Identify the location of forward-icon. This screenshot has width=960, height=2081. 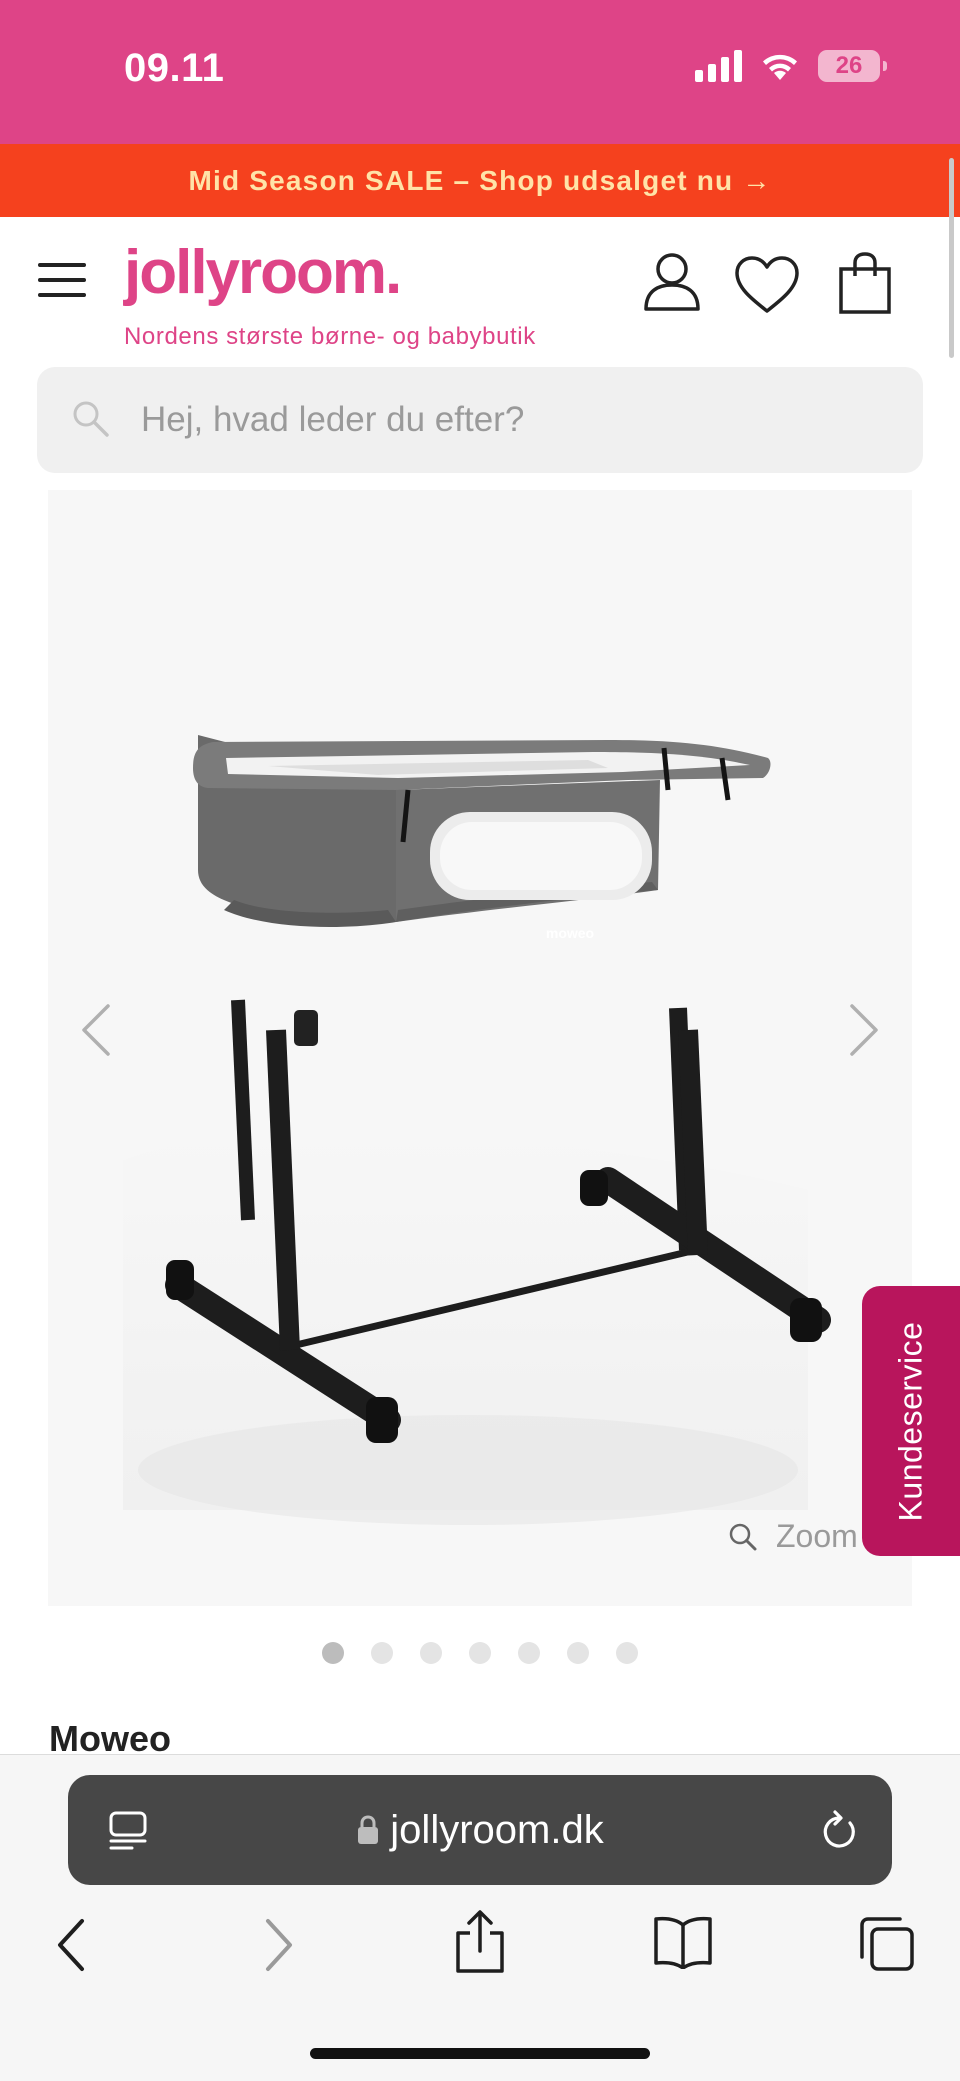
(280, 1945).